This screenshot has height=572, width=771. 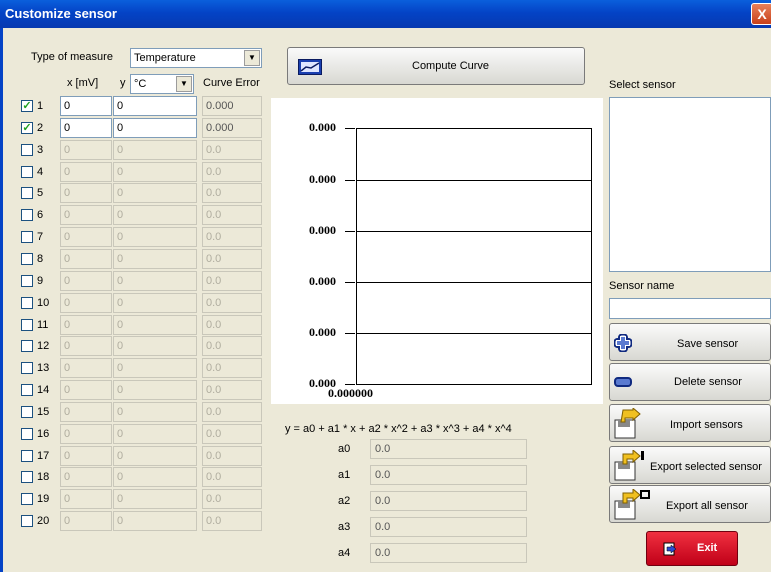 I want to click on export-all-button: Export all sensor, so click(x=690, y=504).